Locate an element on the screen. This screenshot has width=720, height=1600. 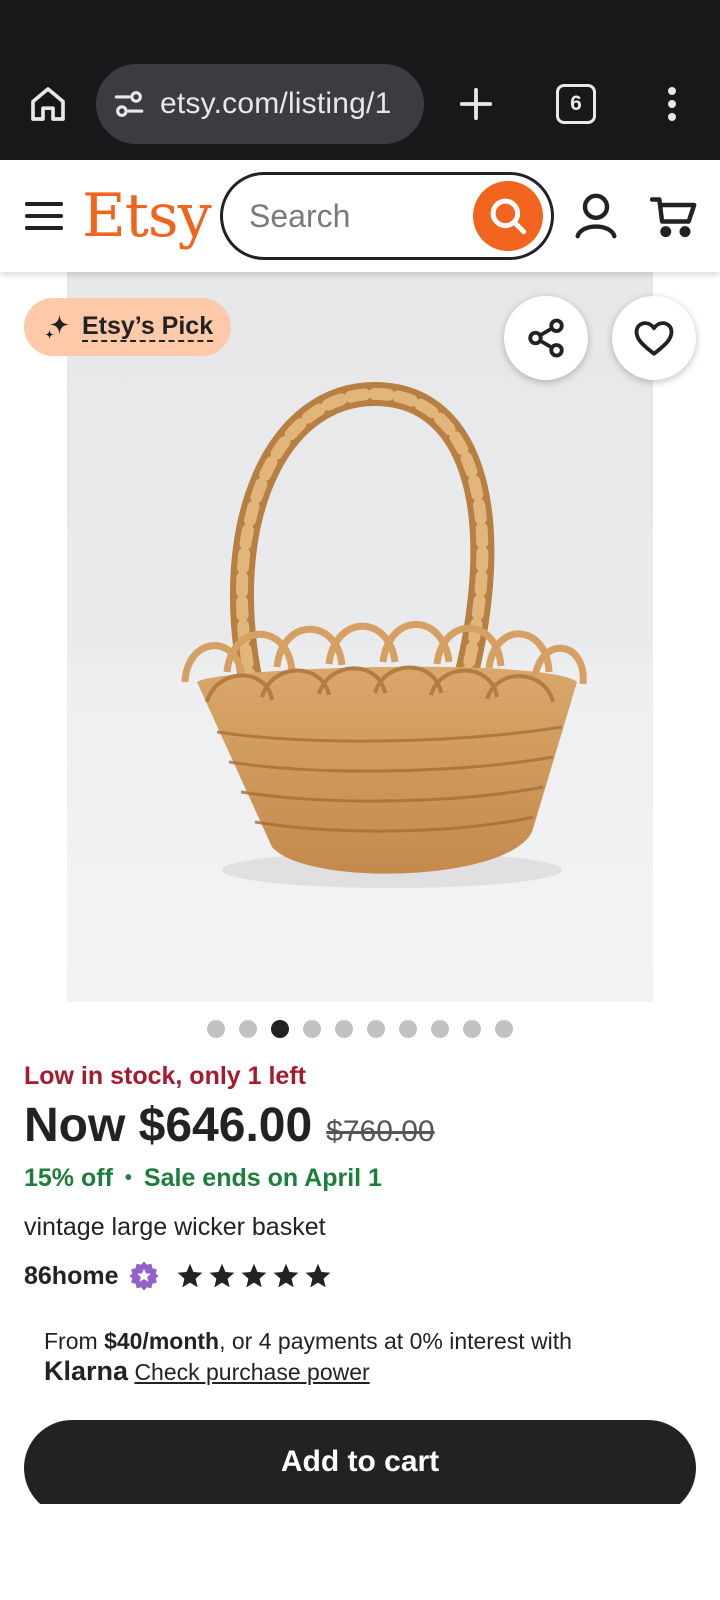
price-row: Now $646.00 $760.00 is located at coordinates (229, 1125).